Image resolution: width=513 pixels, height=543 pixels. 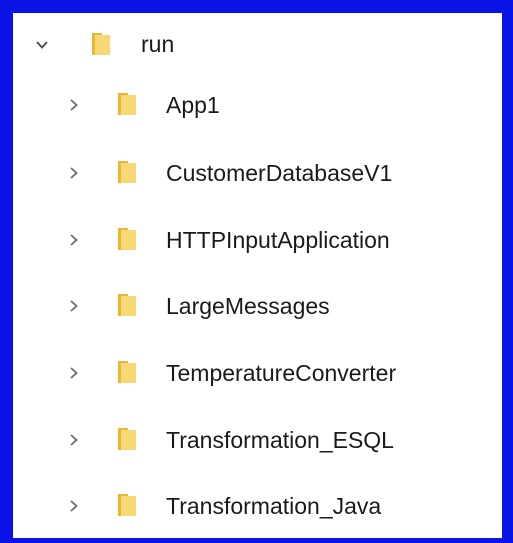 What do you see at coordinates (257, 105) in the screenshot?
I see `tree-item-app1: App1` at bounding box center [257, 105].